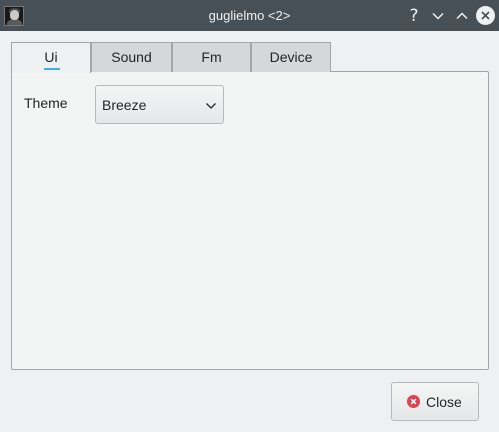  I want to click on help-button: ?, so click(414, 16).